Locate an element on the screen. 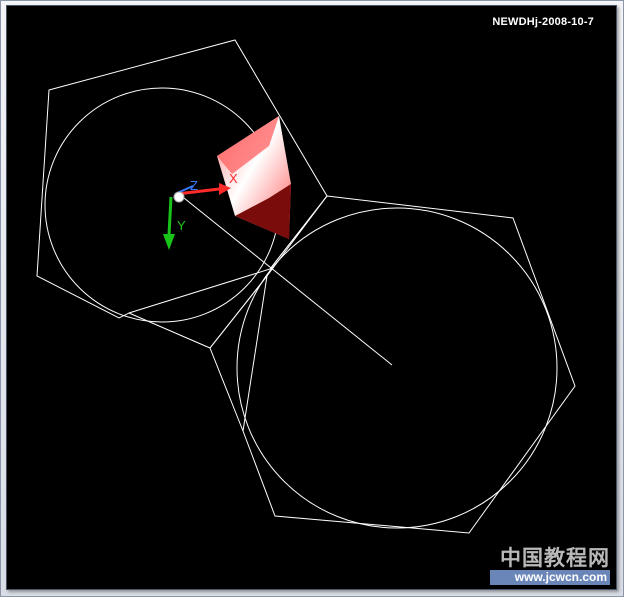 The width and height of the screenshot is (624, 597). ucs-y-label: Y is located at coordinates (181, 225).